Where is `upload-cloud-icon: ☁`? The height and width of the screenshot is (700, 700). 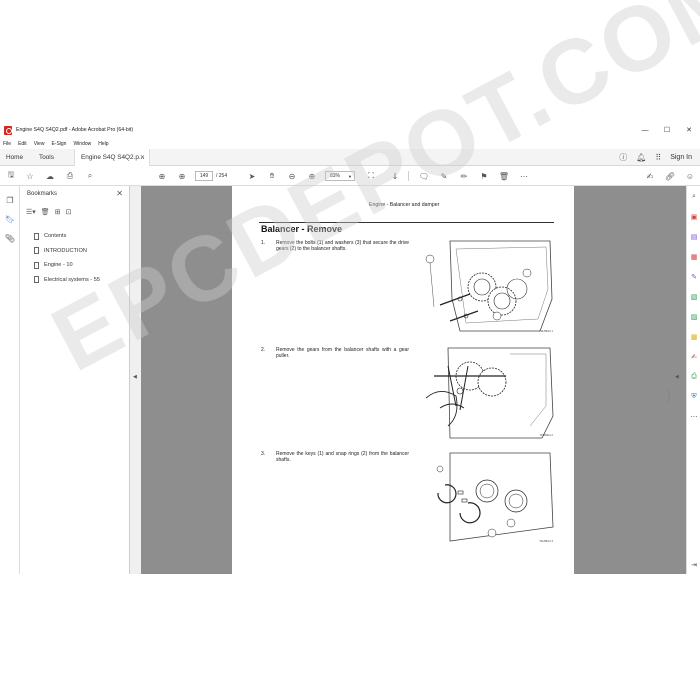
upload-cloud-icon: ☁ is located at coordinates (50, 176).